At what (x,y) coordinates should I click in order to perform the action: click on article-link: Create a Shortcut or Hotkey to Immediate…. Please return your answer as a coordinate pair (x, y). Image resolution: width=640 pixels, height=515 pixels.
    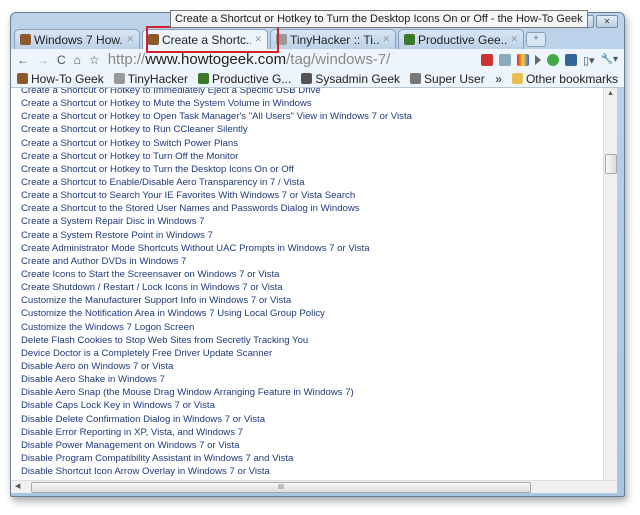
    Looking at the image, I should click on (216, 92).